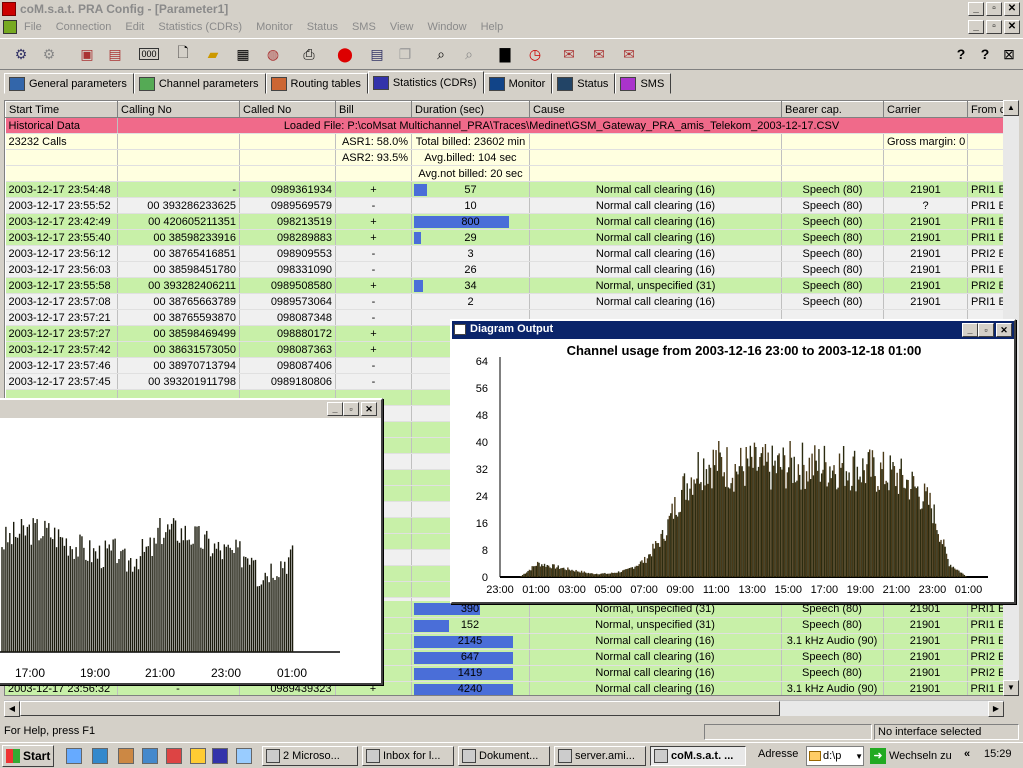 This screenshot has width=1023, height=768. I want to click on quicklaunch-chrome-icon, so click(198, 756).